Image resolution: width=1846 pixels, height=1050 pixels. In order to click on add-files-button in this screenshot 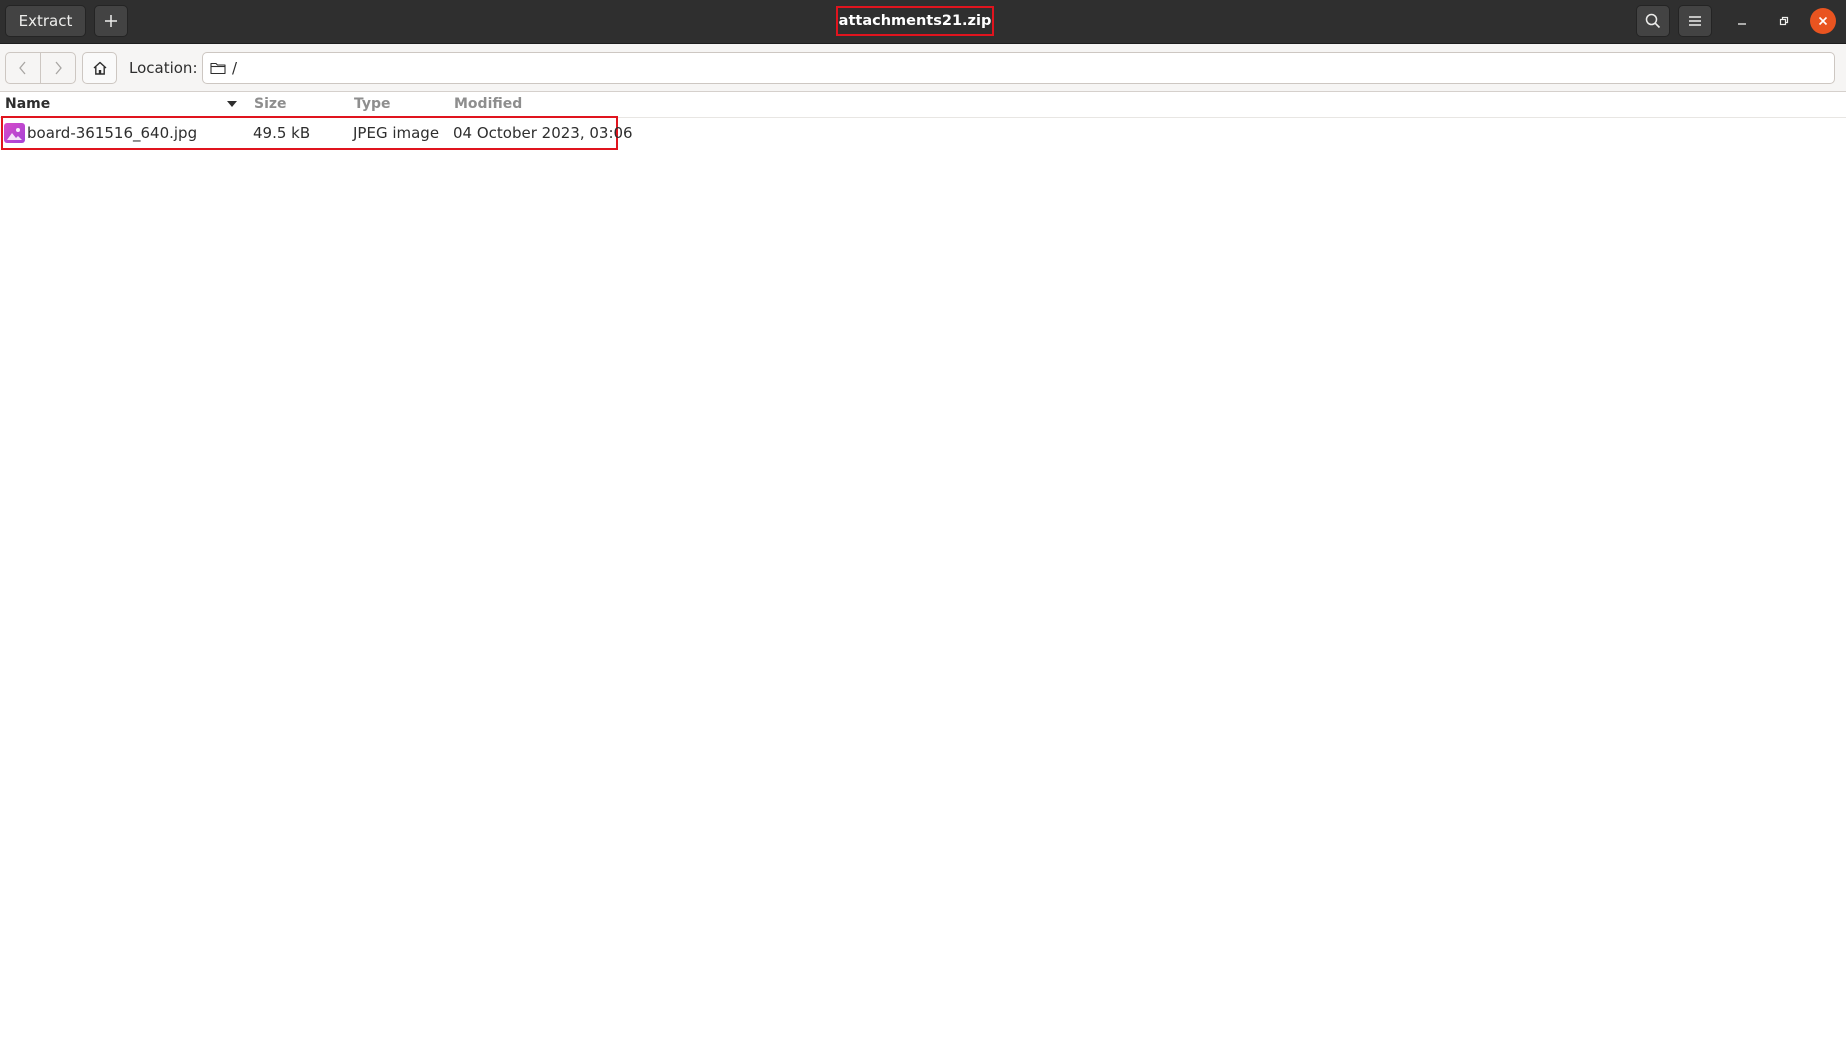, I will do `click(111, 21)`.